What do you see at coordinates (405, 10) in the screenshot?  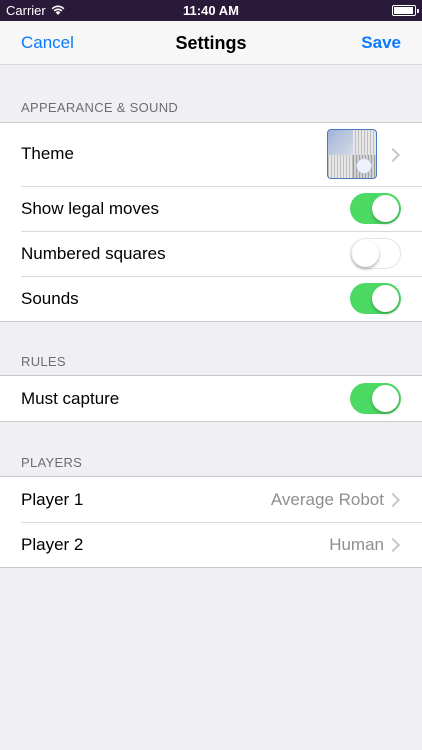 I see `battery-icon` at bounding box center [405, 10].